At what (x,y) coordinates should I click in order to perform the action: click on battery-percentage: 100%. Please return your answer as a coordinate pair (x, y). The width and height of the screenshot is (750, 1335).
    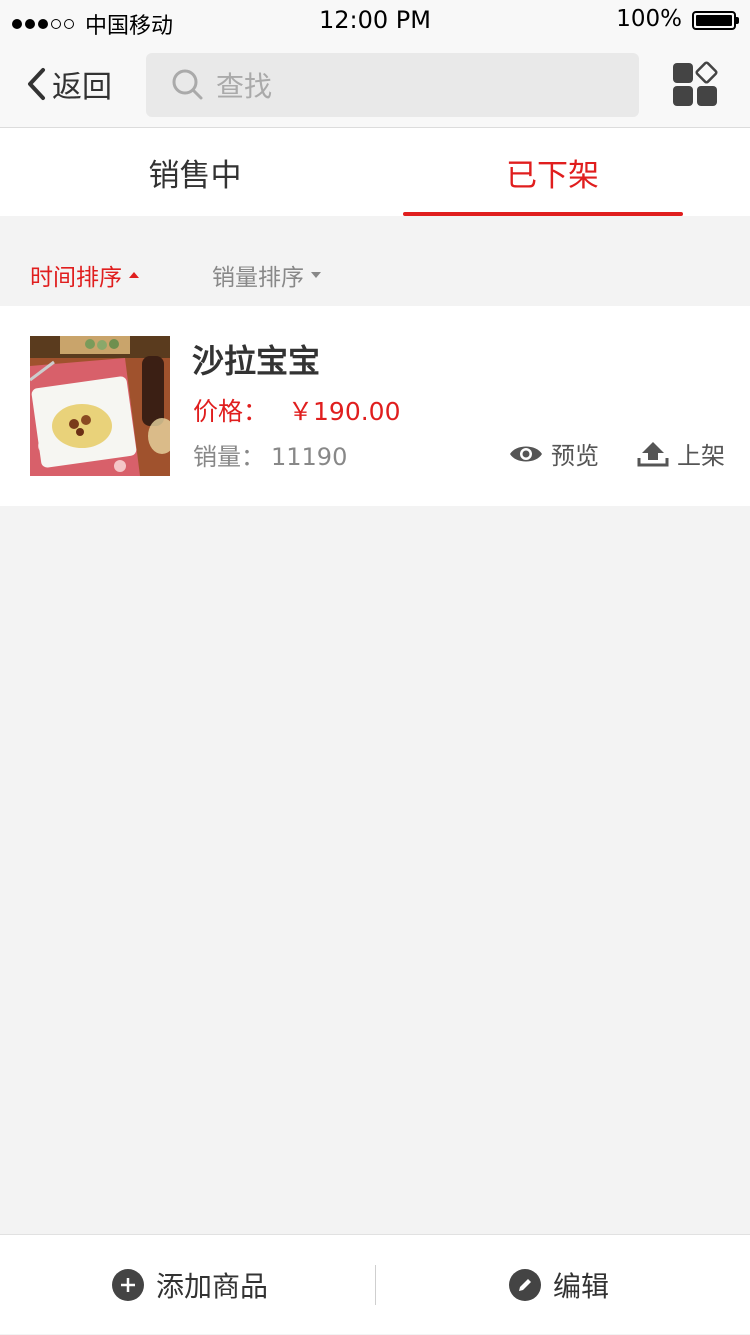
    Looking at the image, I should click on (649, 19).